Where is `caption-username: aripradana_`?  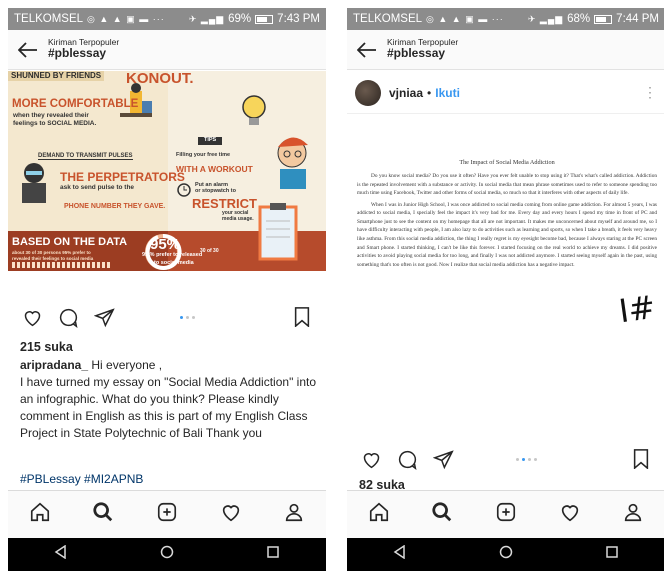
caption-username: aripradana_ is located at coordinates (54, 365).